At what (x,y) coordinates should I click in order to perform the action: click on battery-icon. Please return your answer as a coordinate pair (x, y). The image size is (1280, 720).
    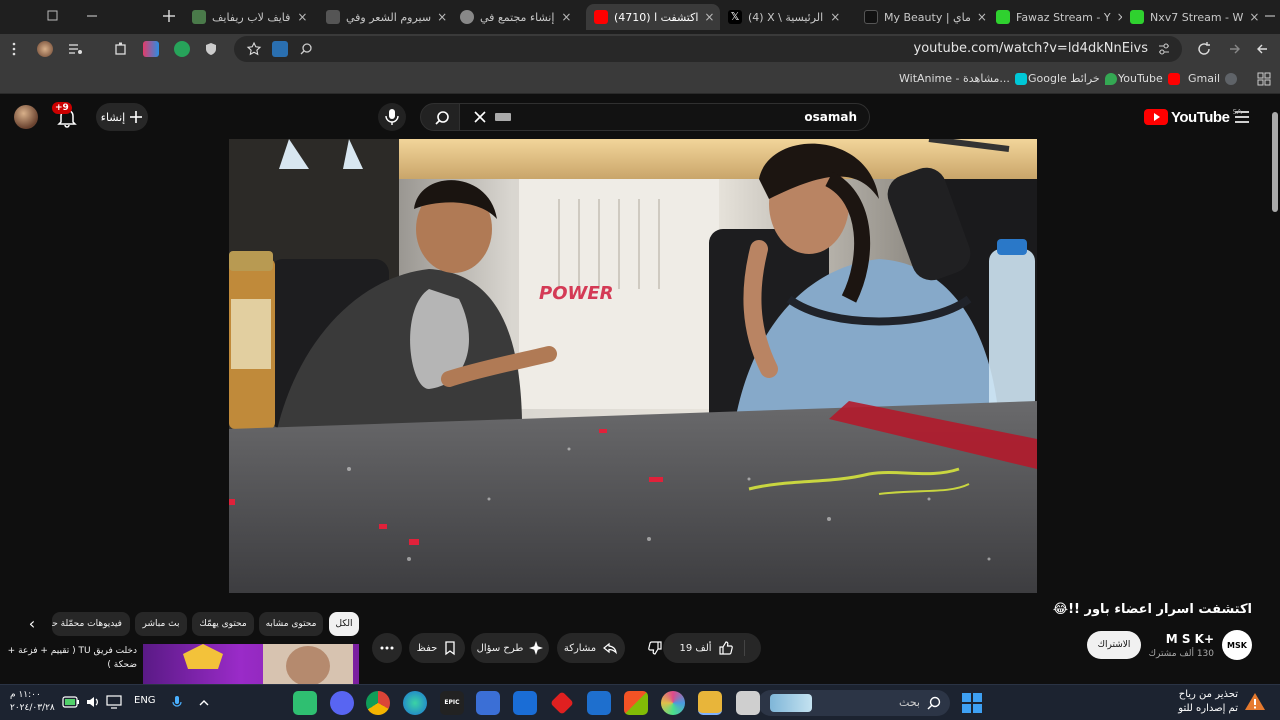
    Looking at the image, I should click on (71, 702).